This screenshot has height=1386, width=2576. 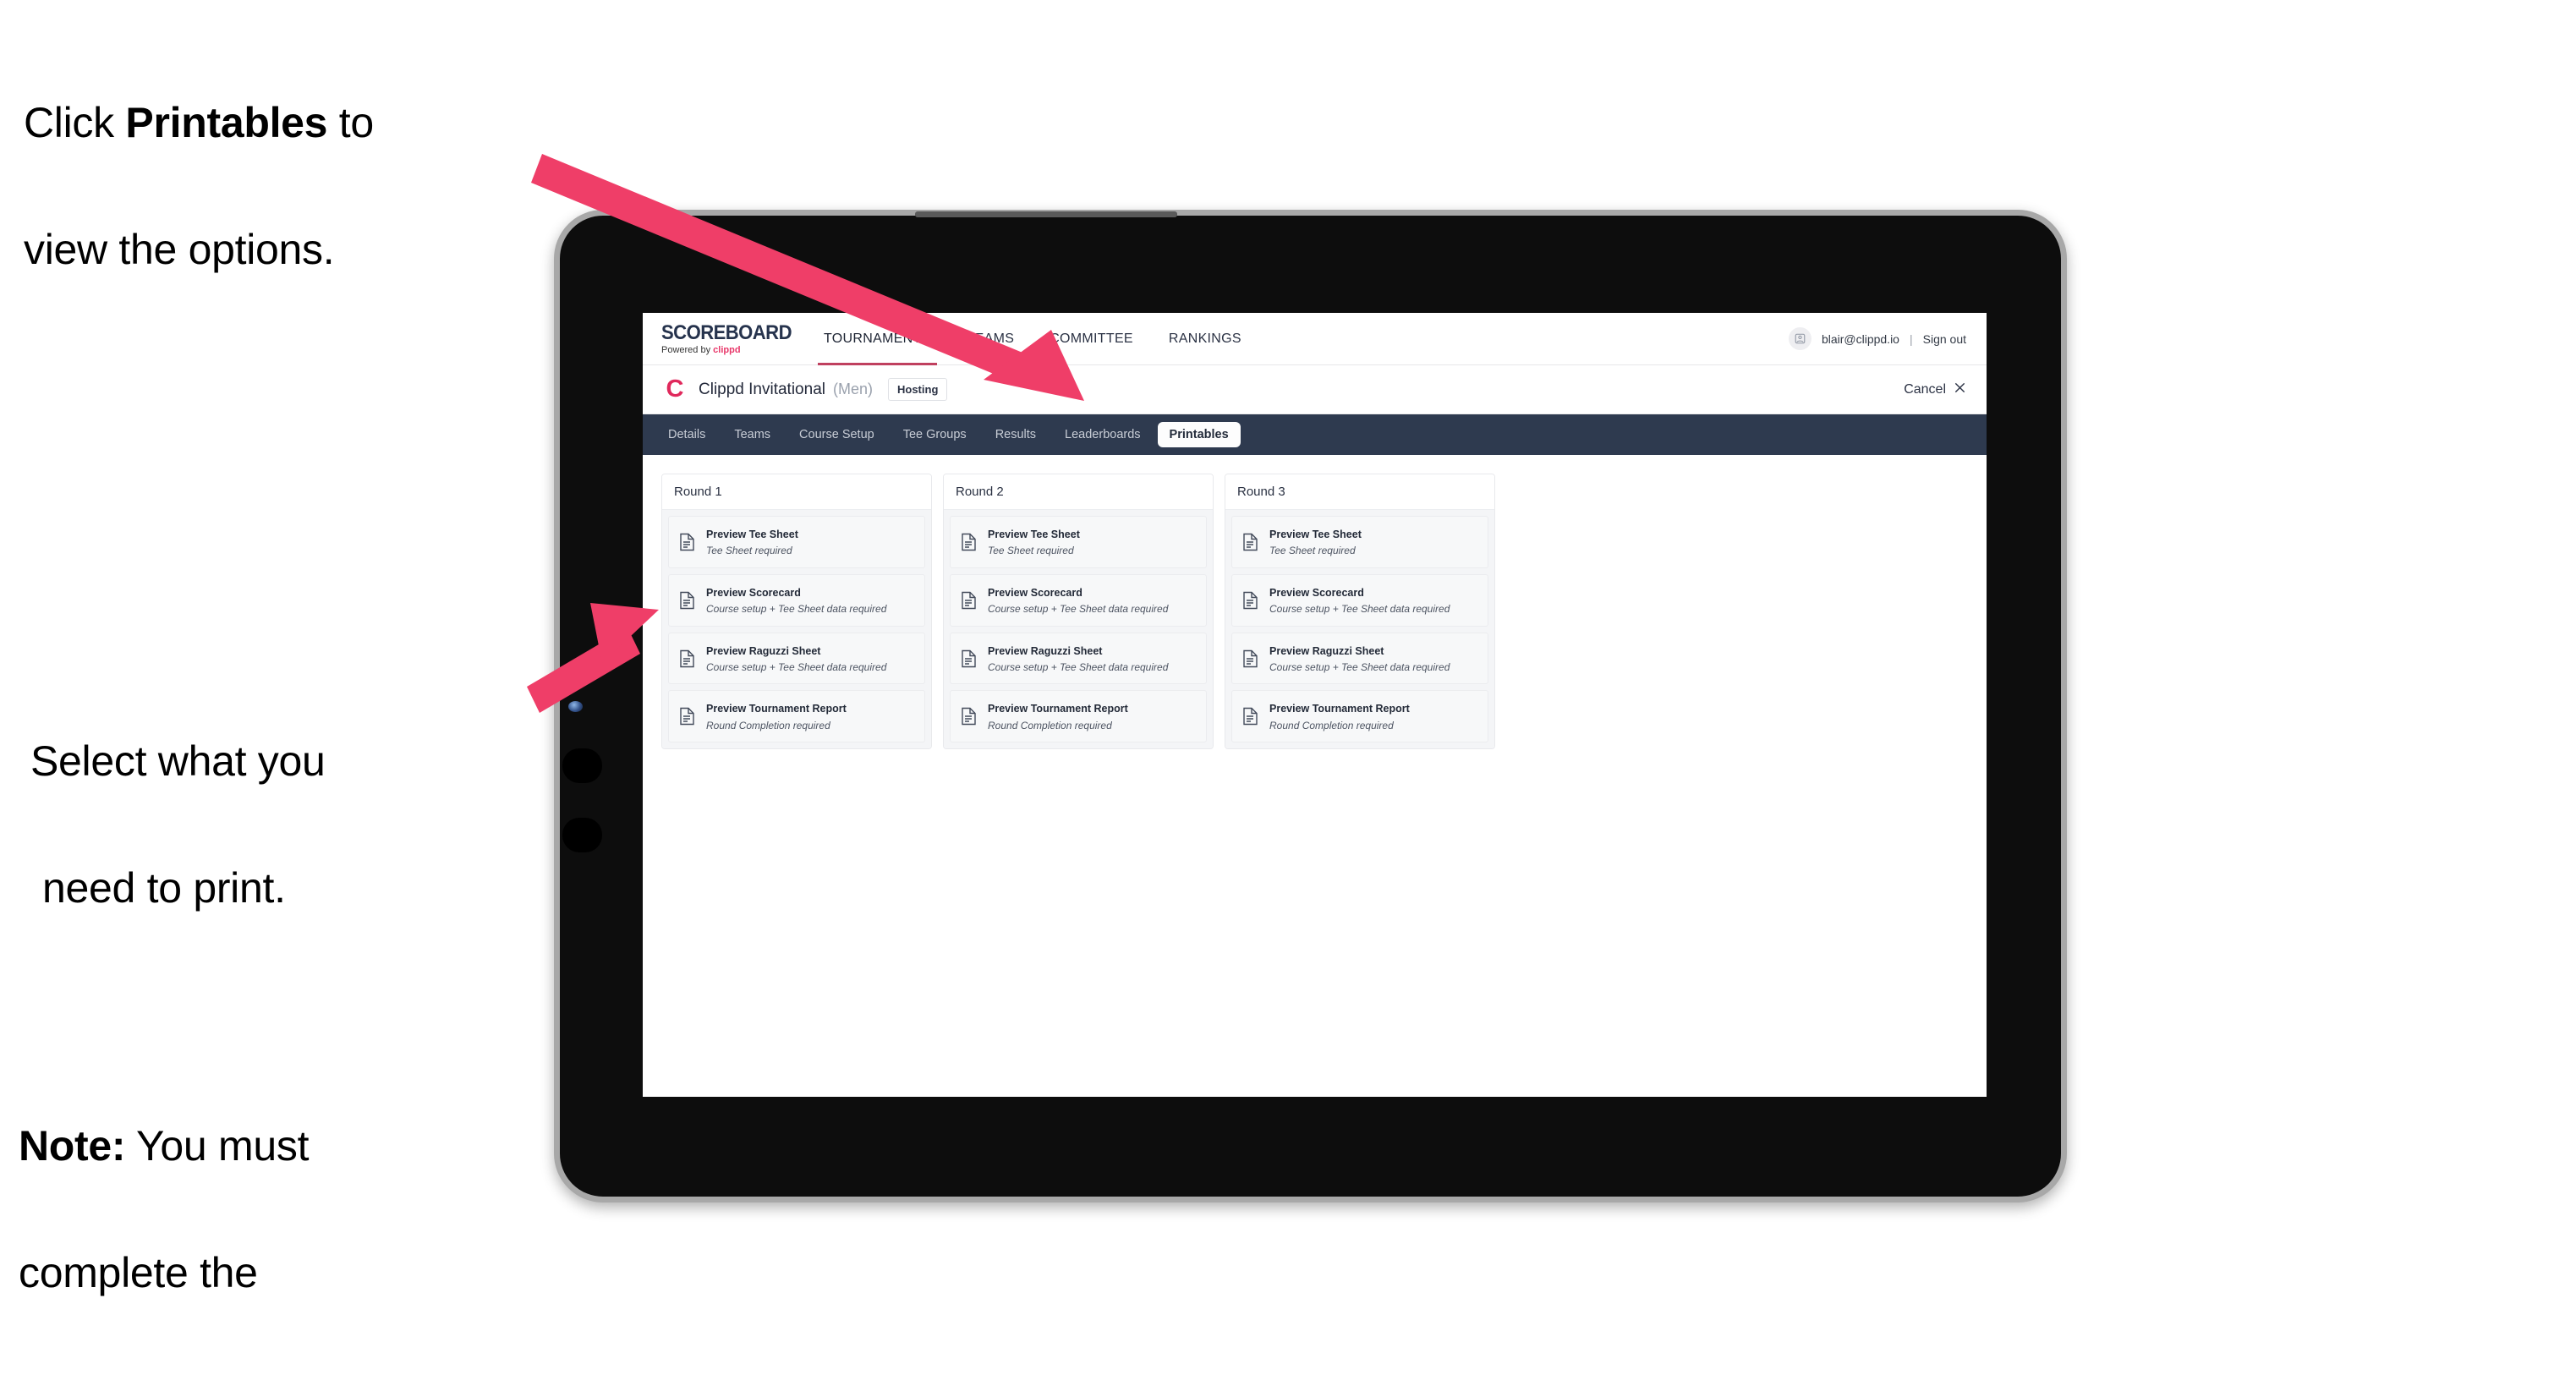 What do you see at coordinates (179, 249) in the screenshot?
I see `callout1-line2: view the options.` at bounding box center [179, 249].